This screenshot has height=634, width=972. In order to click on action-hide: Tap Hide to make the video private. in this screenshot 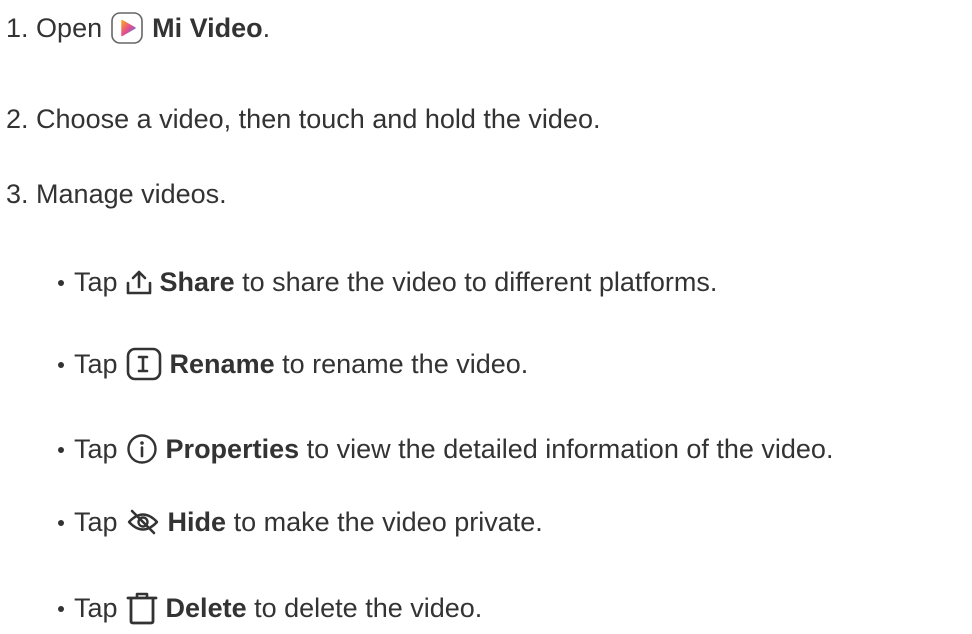, I will do `click(300, 522)`.